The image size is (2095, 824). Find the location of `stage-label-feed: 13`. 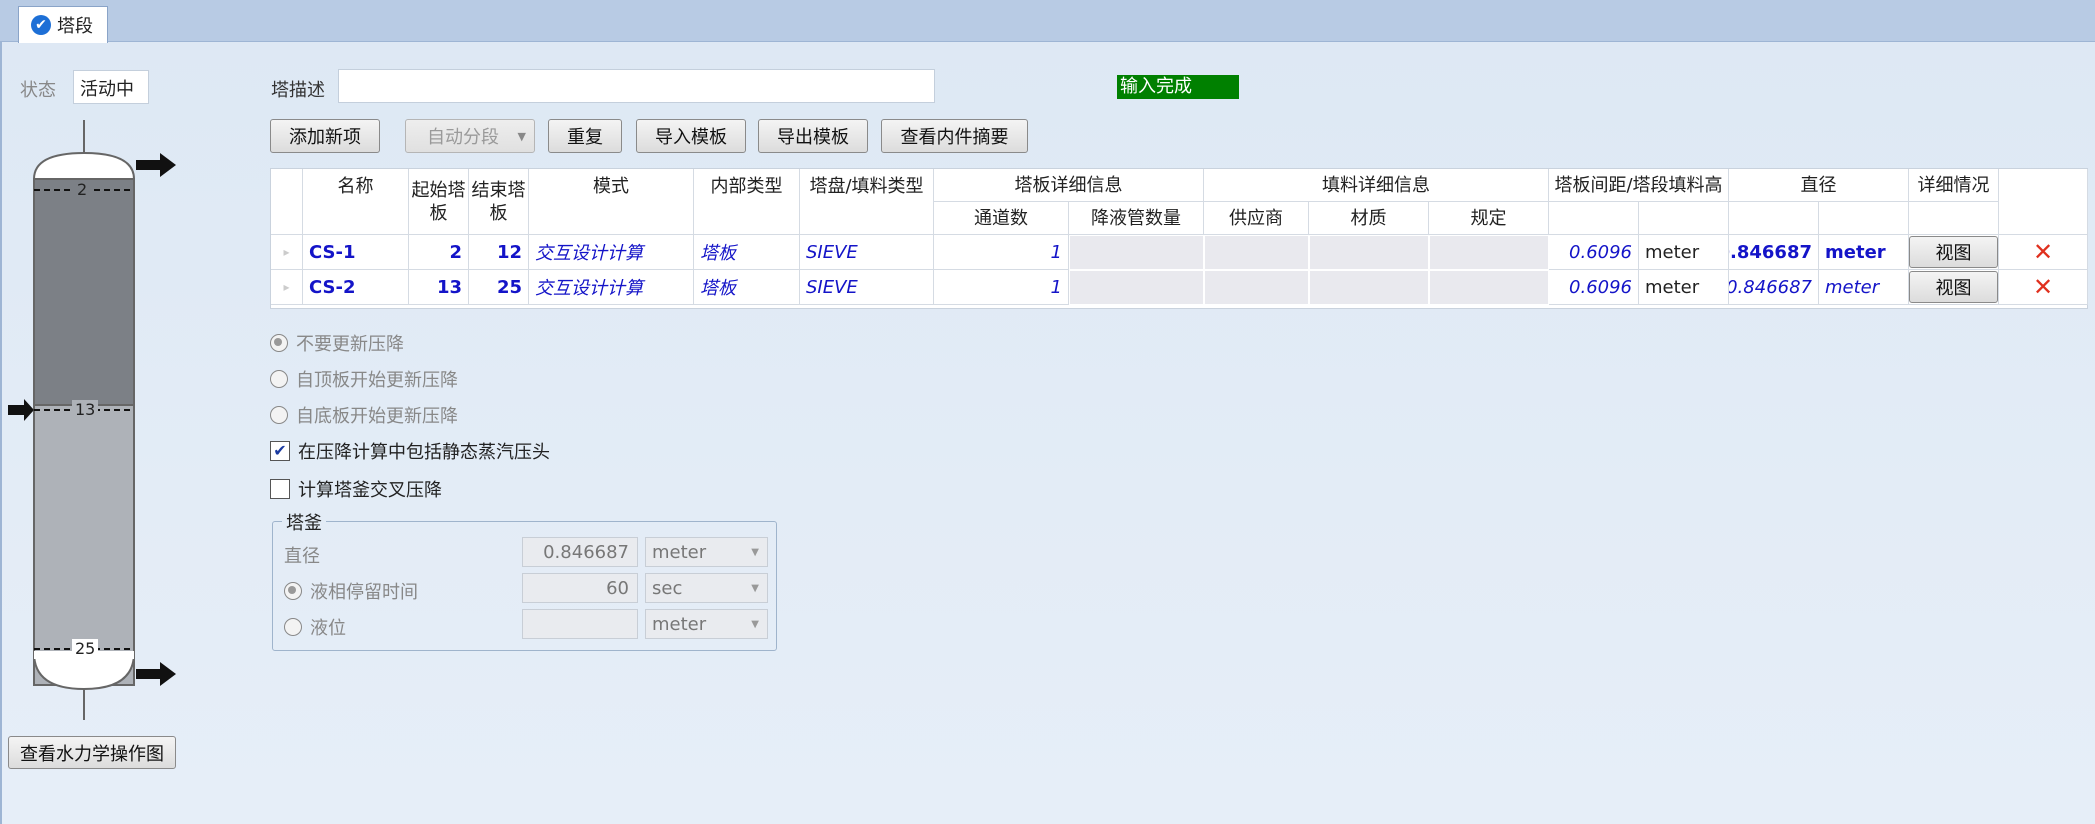

stage-label-feed: 13 is located at coordinates (85, 409).